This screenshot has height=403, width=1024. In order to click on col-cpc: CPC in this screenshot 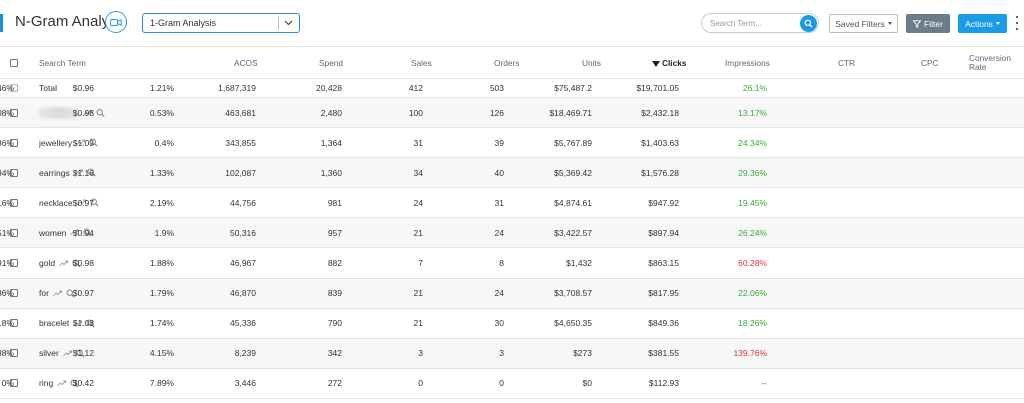, I will do `click(930, 63)`.